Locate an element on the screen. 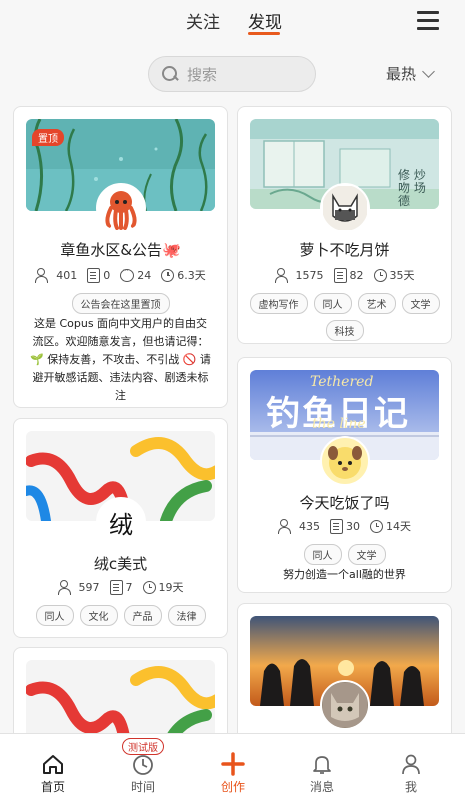  search-icon is located at coordinates (170, 74).